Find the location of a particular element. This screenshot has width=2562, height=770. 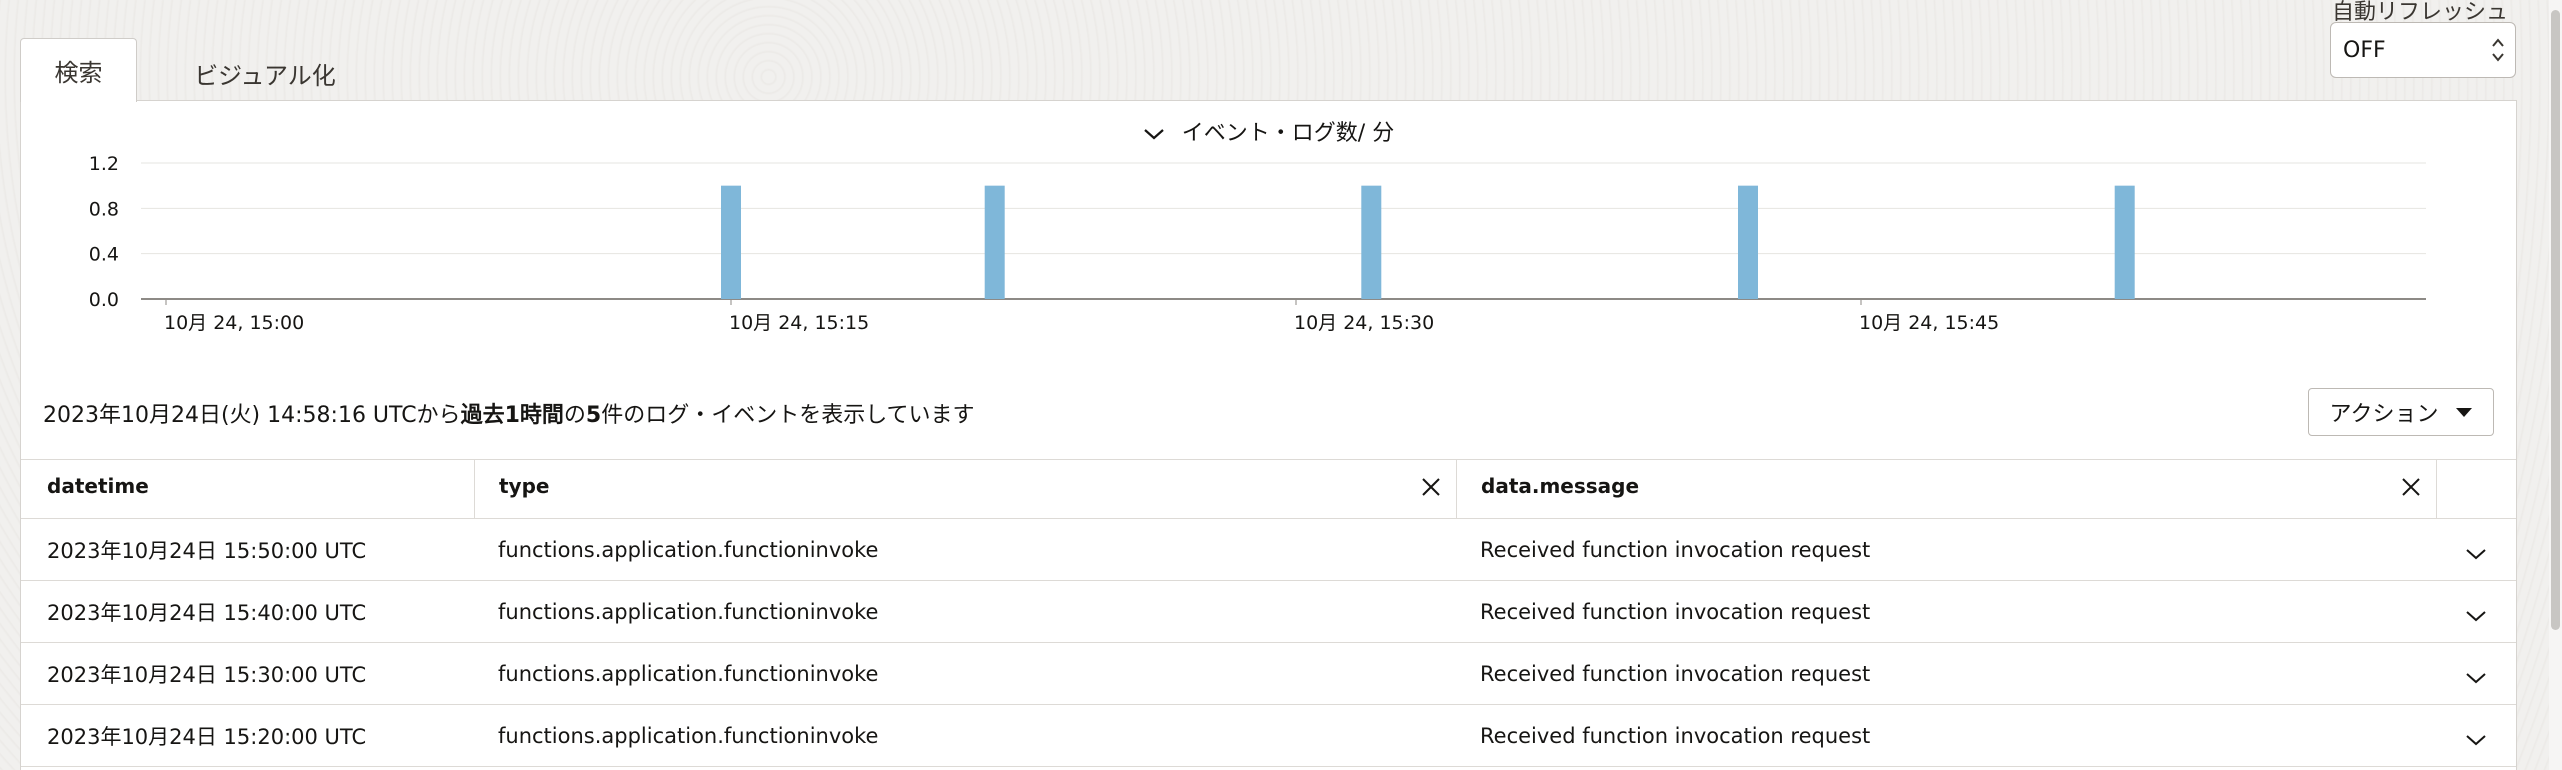

summary-count: 5 is located at coordinates (593, 415).